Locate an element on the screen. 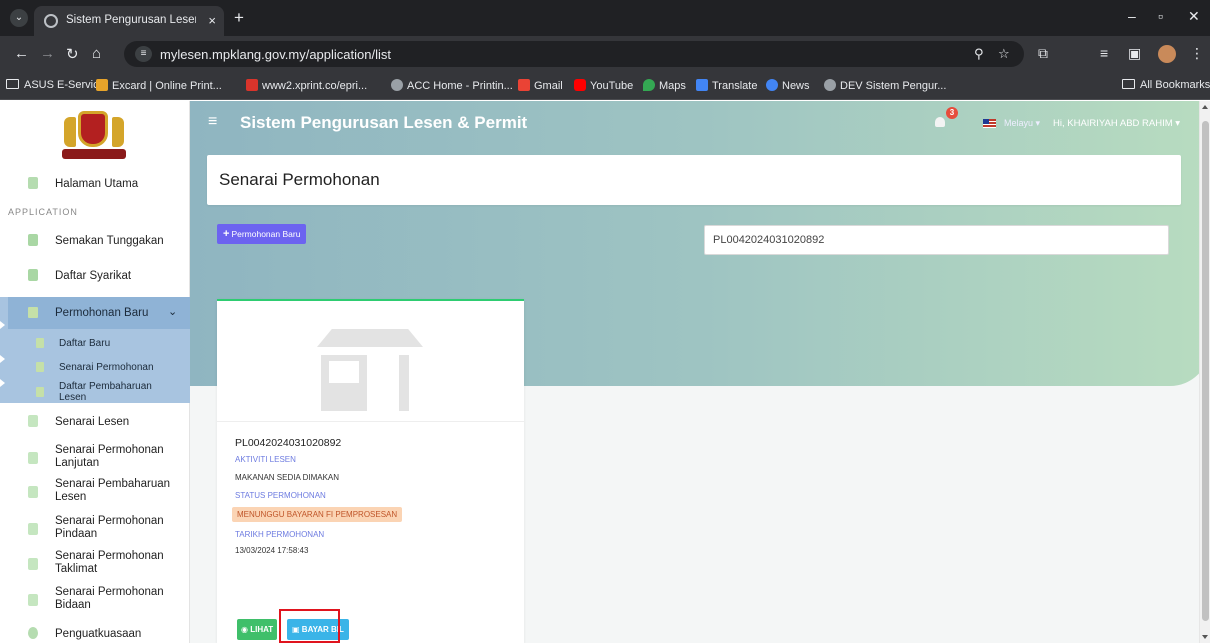  highlight-box is located at coordinates (309, 626).